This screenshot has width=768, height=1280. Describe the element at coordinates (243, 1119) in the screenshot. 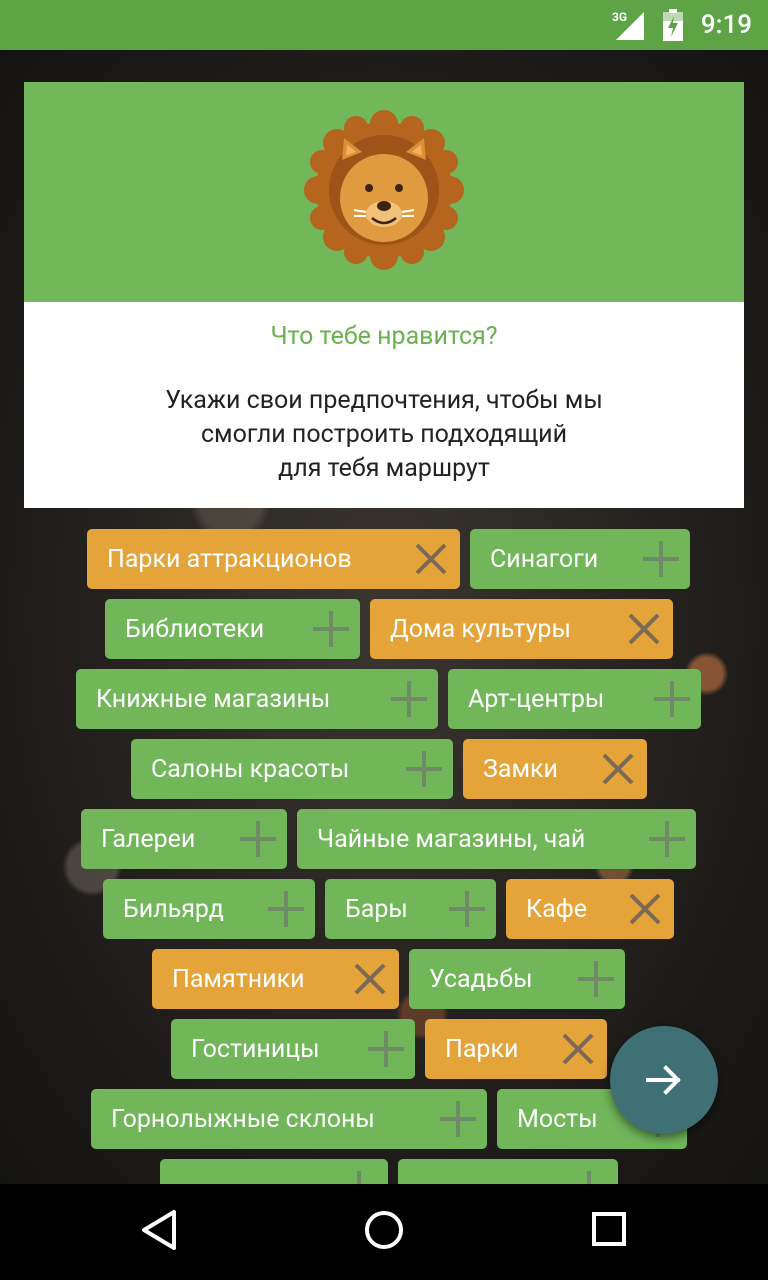

I see `chip-label: Горнолыжные склоны` at that location.